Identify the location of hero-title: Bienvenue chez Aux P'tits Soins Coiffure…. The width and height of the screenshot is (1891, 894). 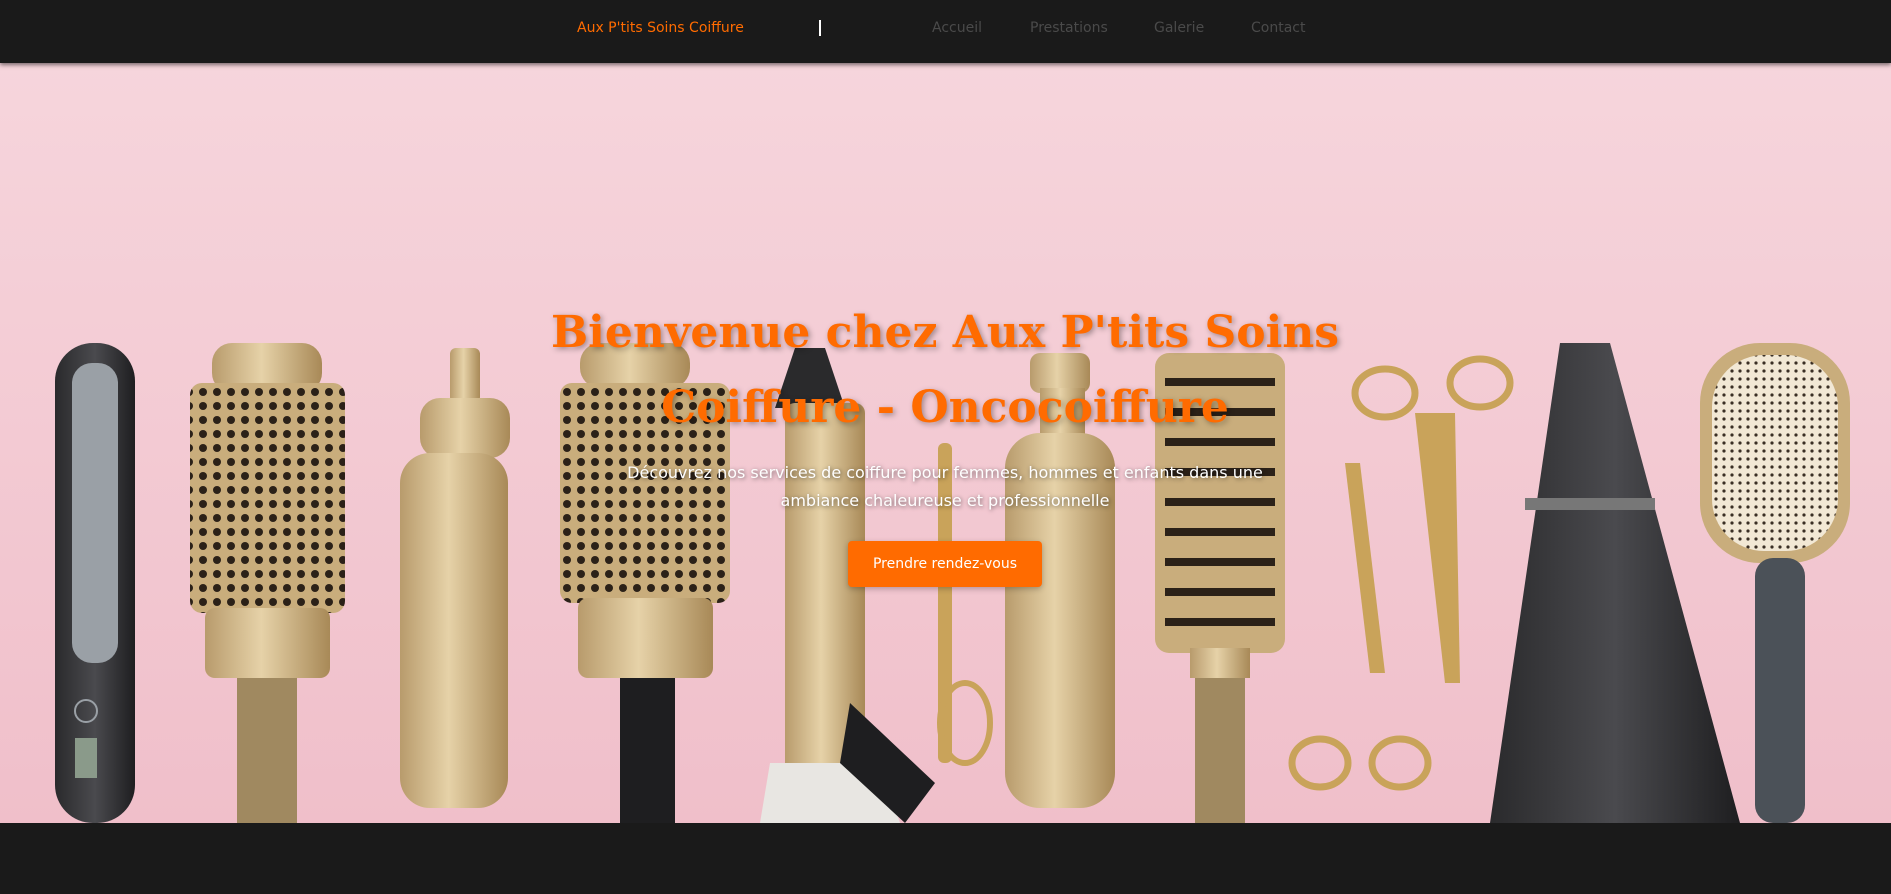
(945, 370).